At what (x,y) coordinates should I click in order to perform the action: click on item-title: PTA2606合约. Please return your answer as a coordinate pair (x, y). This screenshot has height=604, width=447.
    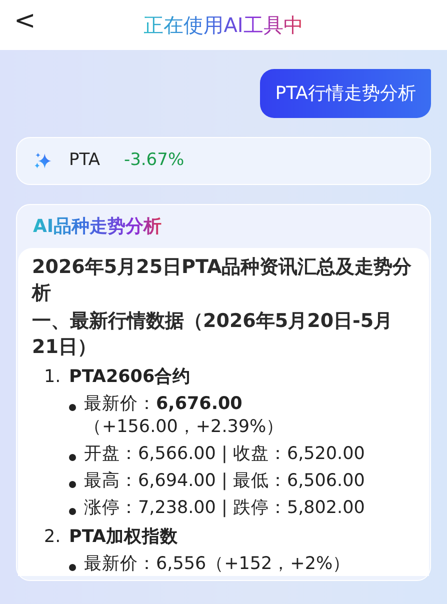
    Looking at the image, I should click on (130, 377).